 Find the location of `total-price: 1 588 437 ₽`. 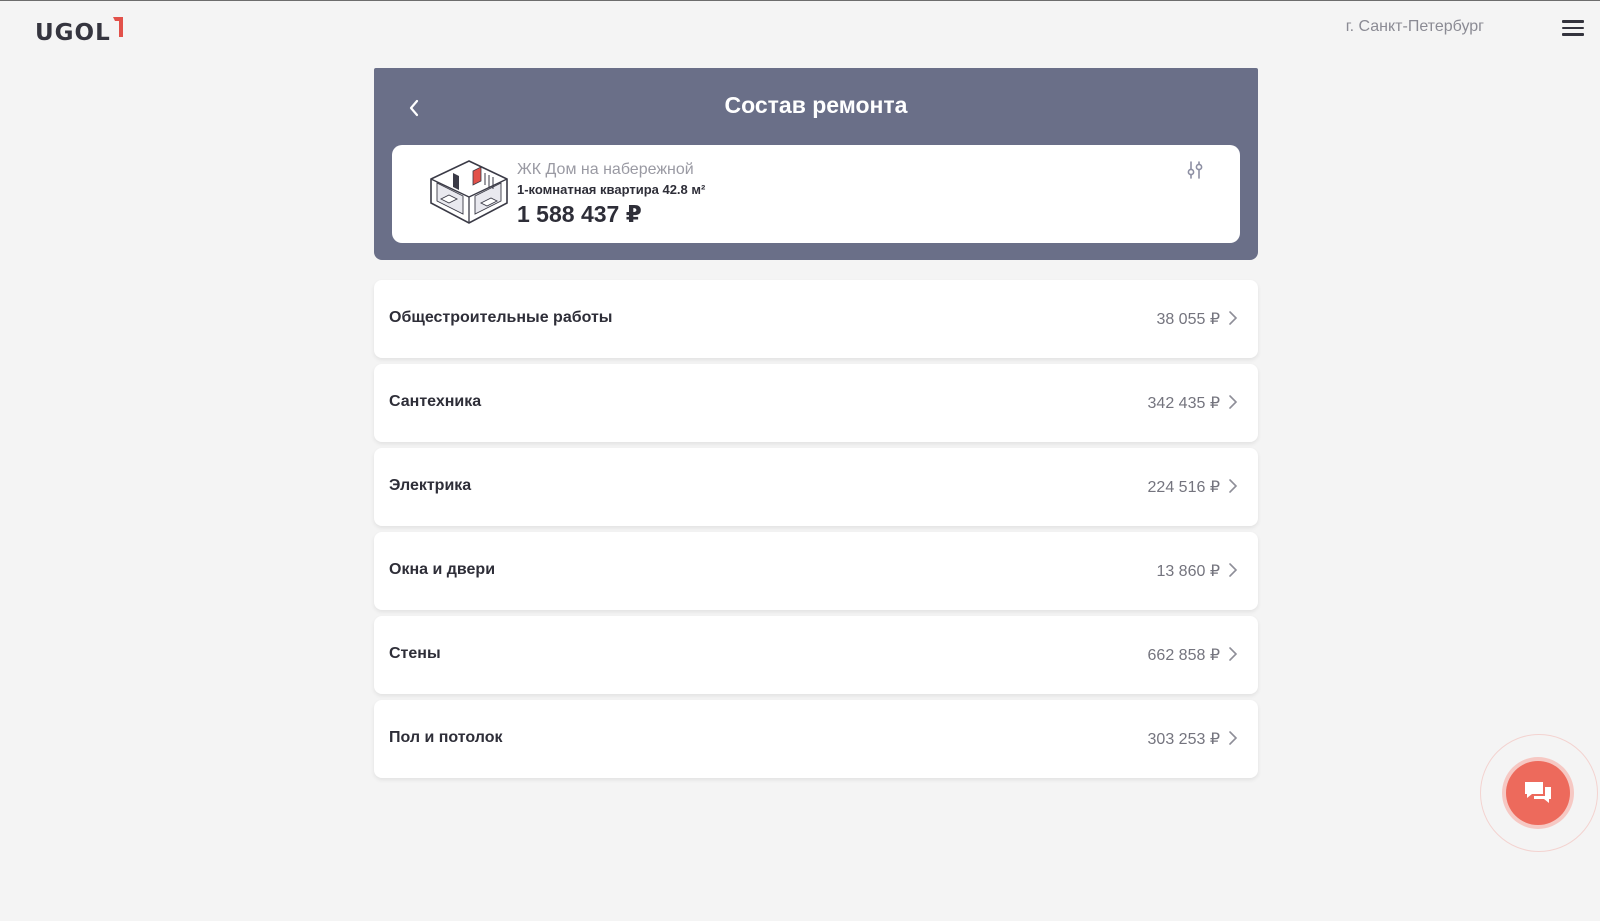

total-price: 1 588 437 ₽ is located at coordinates (579, 214).